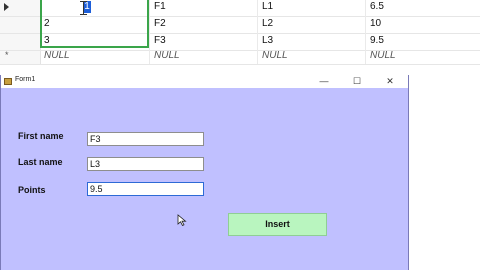 The image size is (480, 270). I want to click on text-cursor-icon, so click(84, 8).